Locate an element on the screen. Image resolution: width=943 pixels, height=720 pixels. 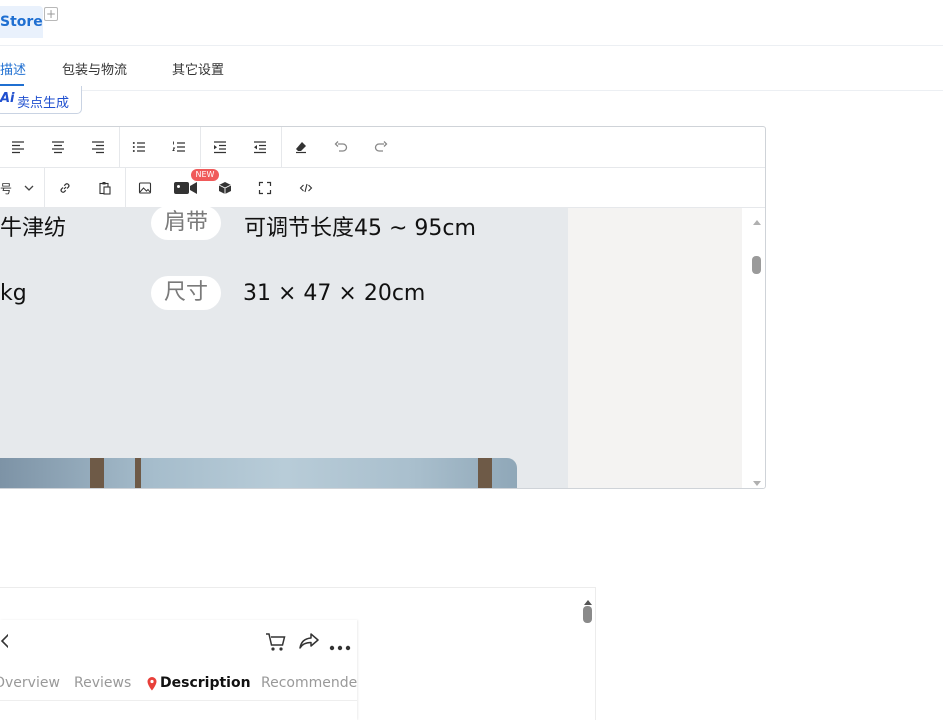
align-right-icon is located at coordinates (98, 147).